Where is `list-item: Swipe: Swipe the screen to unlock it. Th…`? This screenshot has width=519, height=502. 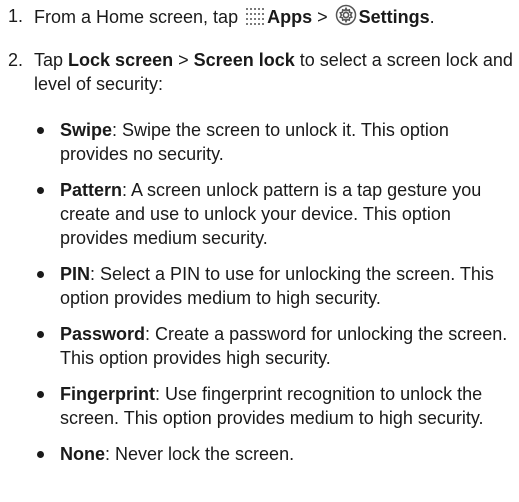
list-item: Swipe: Swipe the screen to unlock it. Th… is located at coordinates (274, 142).